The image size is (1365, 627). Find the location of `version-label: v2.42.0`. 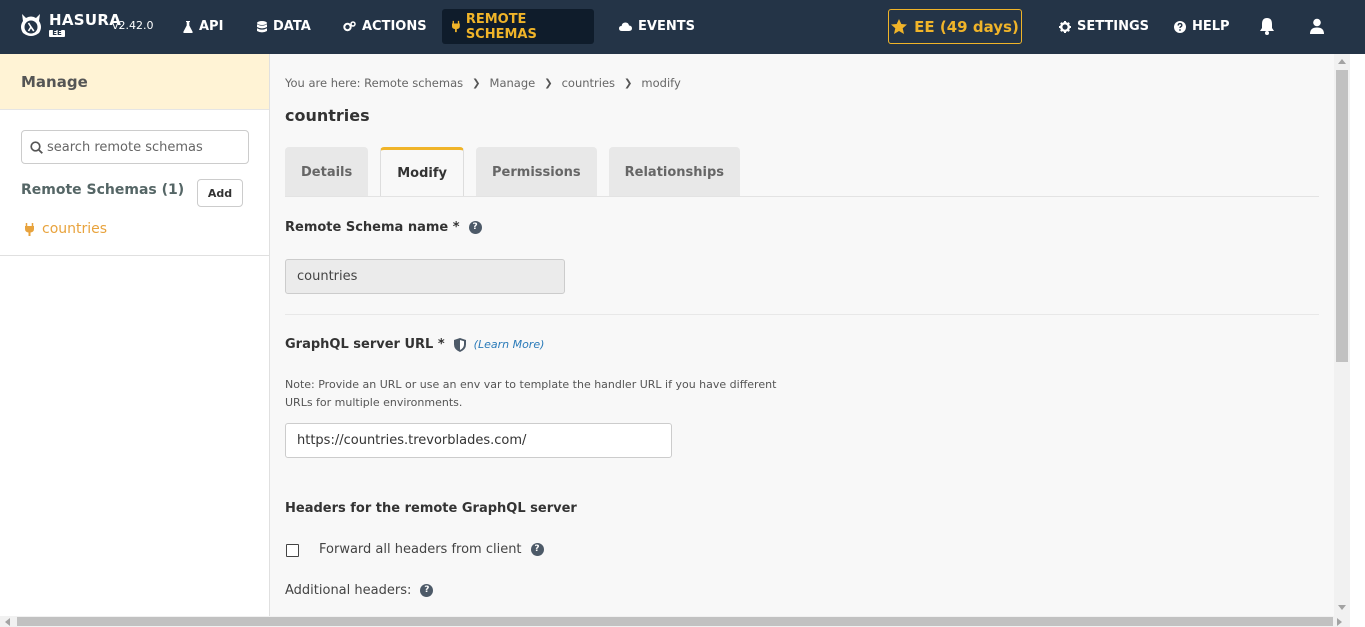

version-label: v2.42.0 is located at coordinates (133, 25).